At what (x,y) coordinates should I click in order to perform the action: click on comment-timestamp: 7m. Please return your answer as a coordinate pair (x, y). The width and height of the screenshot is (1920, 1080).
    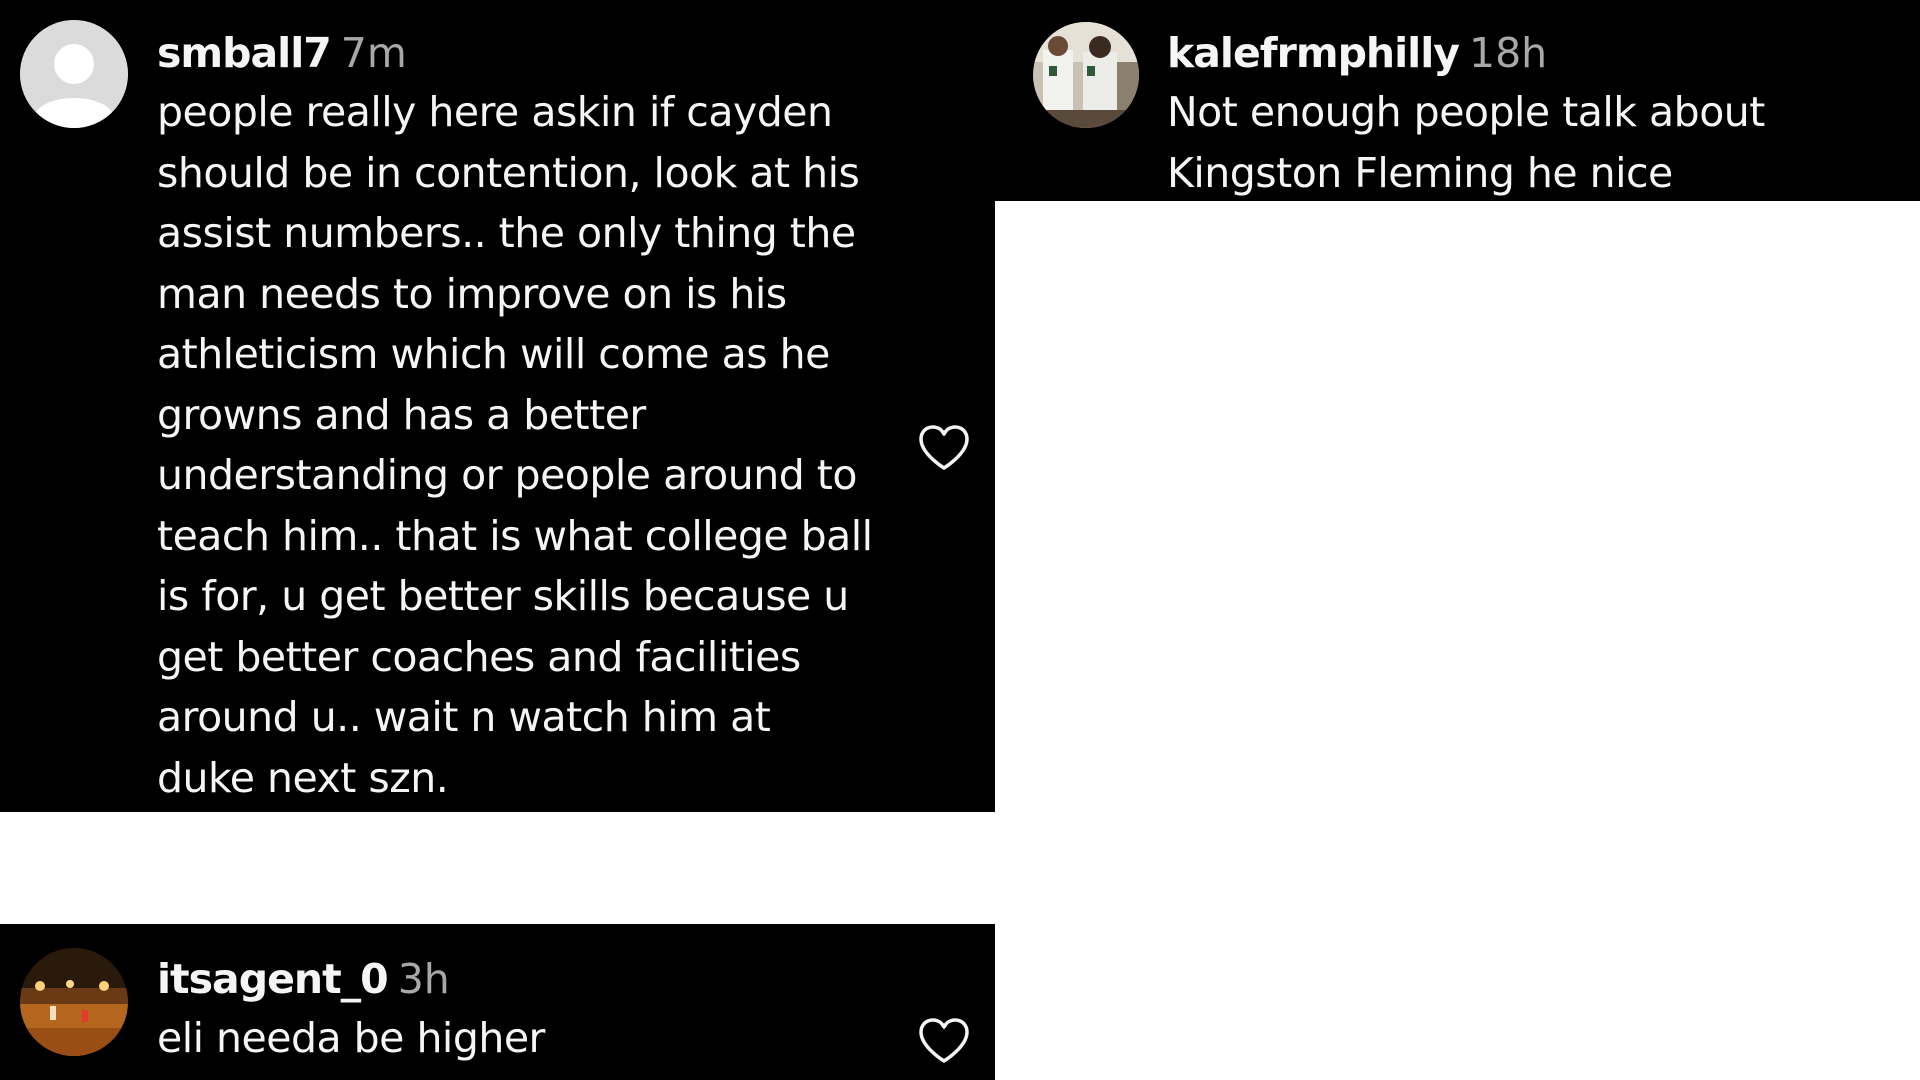
    Looking at the image, I should click on (373, 53).